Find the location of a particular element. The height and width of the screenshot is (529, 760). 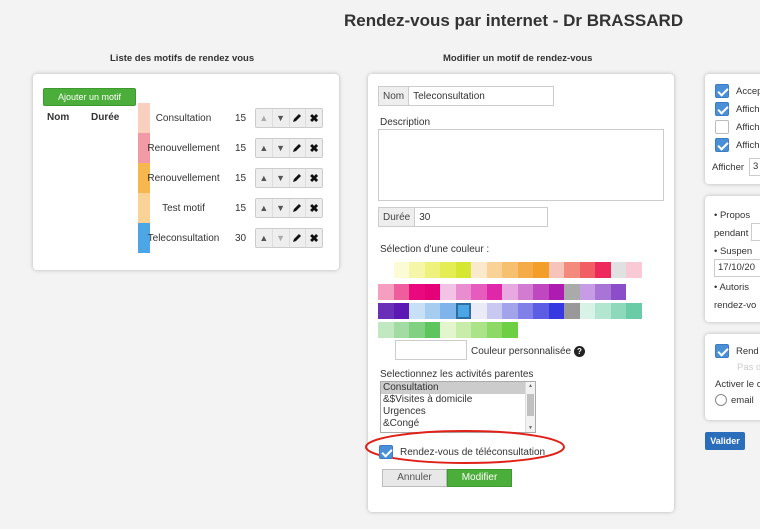

parent-option: Urgences is located at coordinates (458, 412).